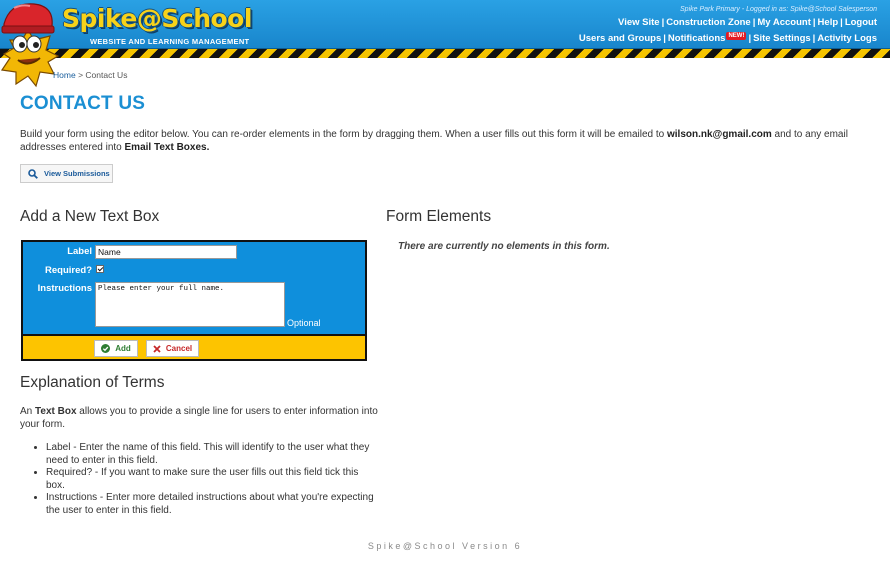 This screenshot has width=890, height=565. Describe the element at coordinates (170, 41) in the screenshot. I see `logo-subtitle: WEBSITE AND LEARNING MANAGEMENT` at that location.